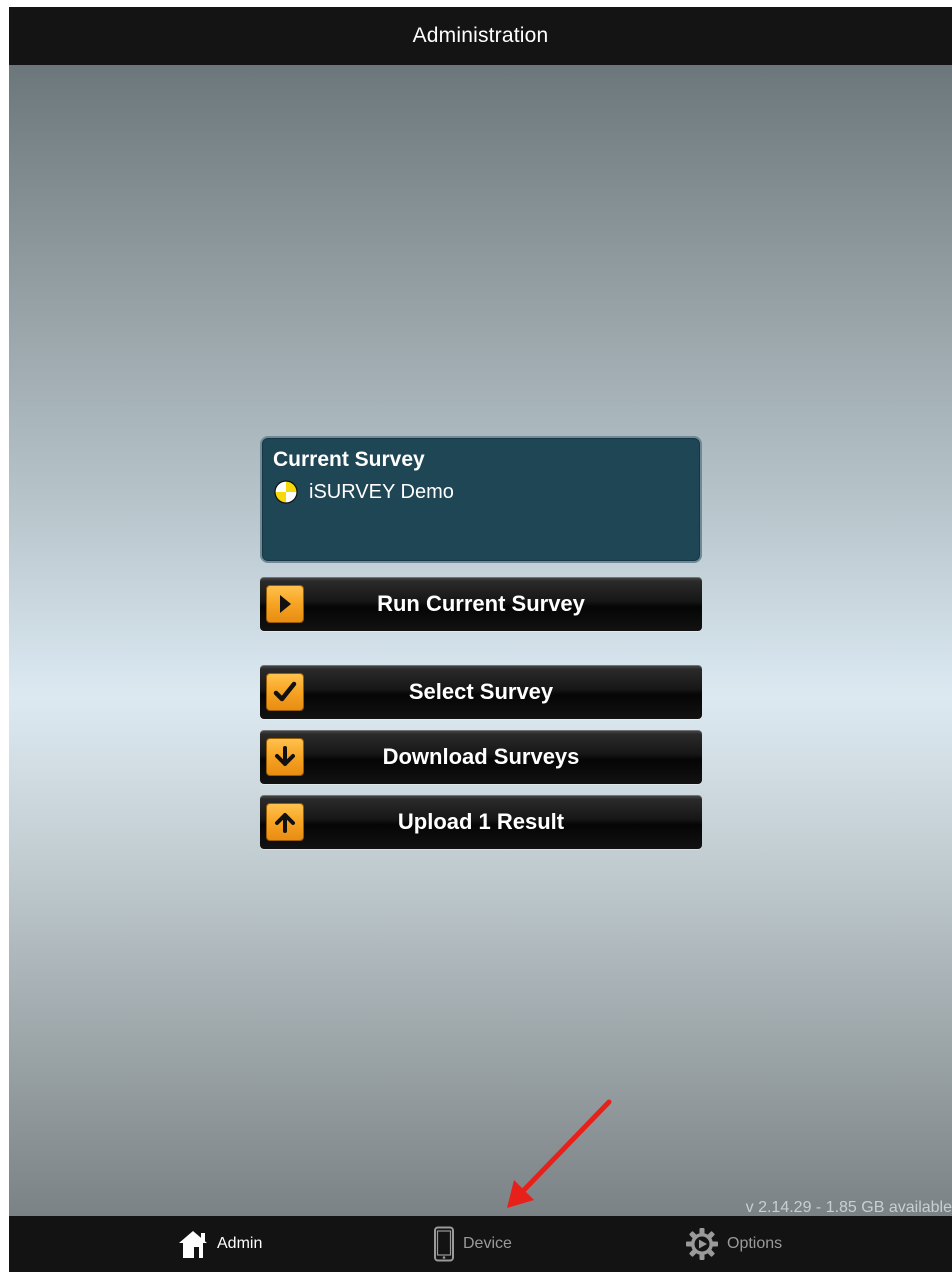 The image size is (952, 1272). I want to click on tab-admin: Admin, so click(219, 1244).